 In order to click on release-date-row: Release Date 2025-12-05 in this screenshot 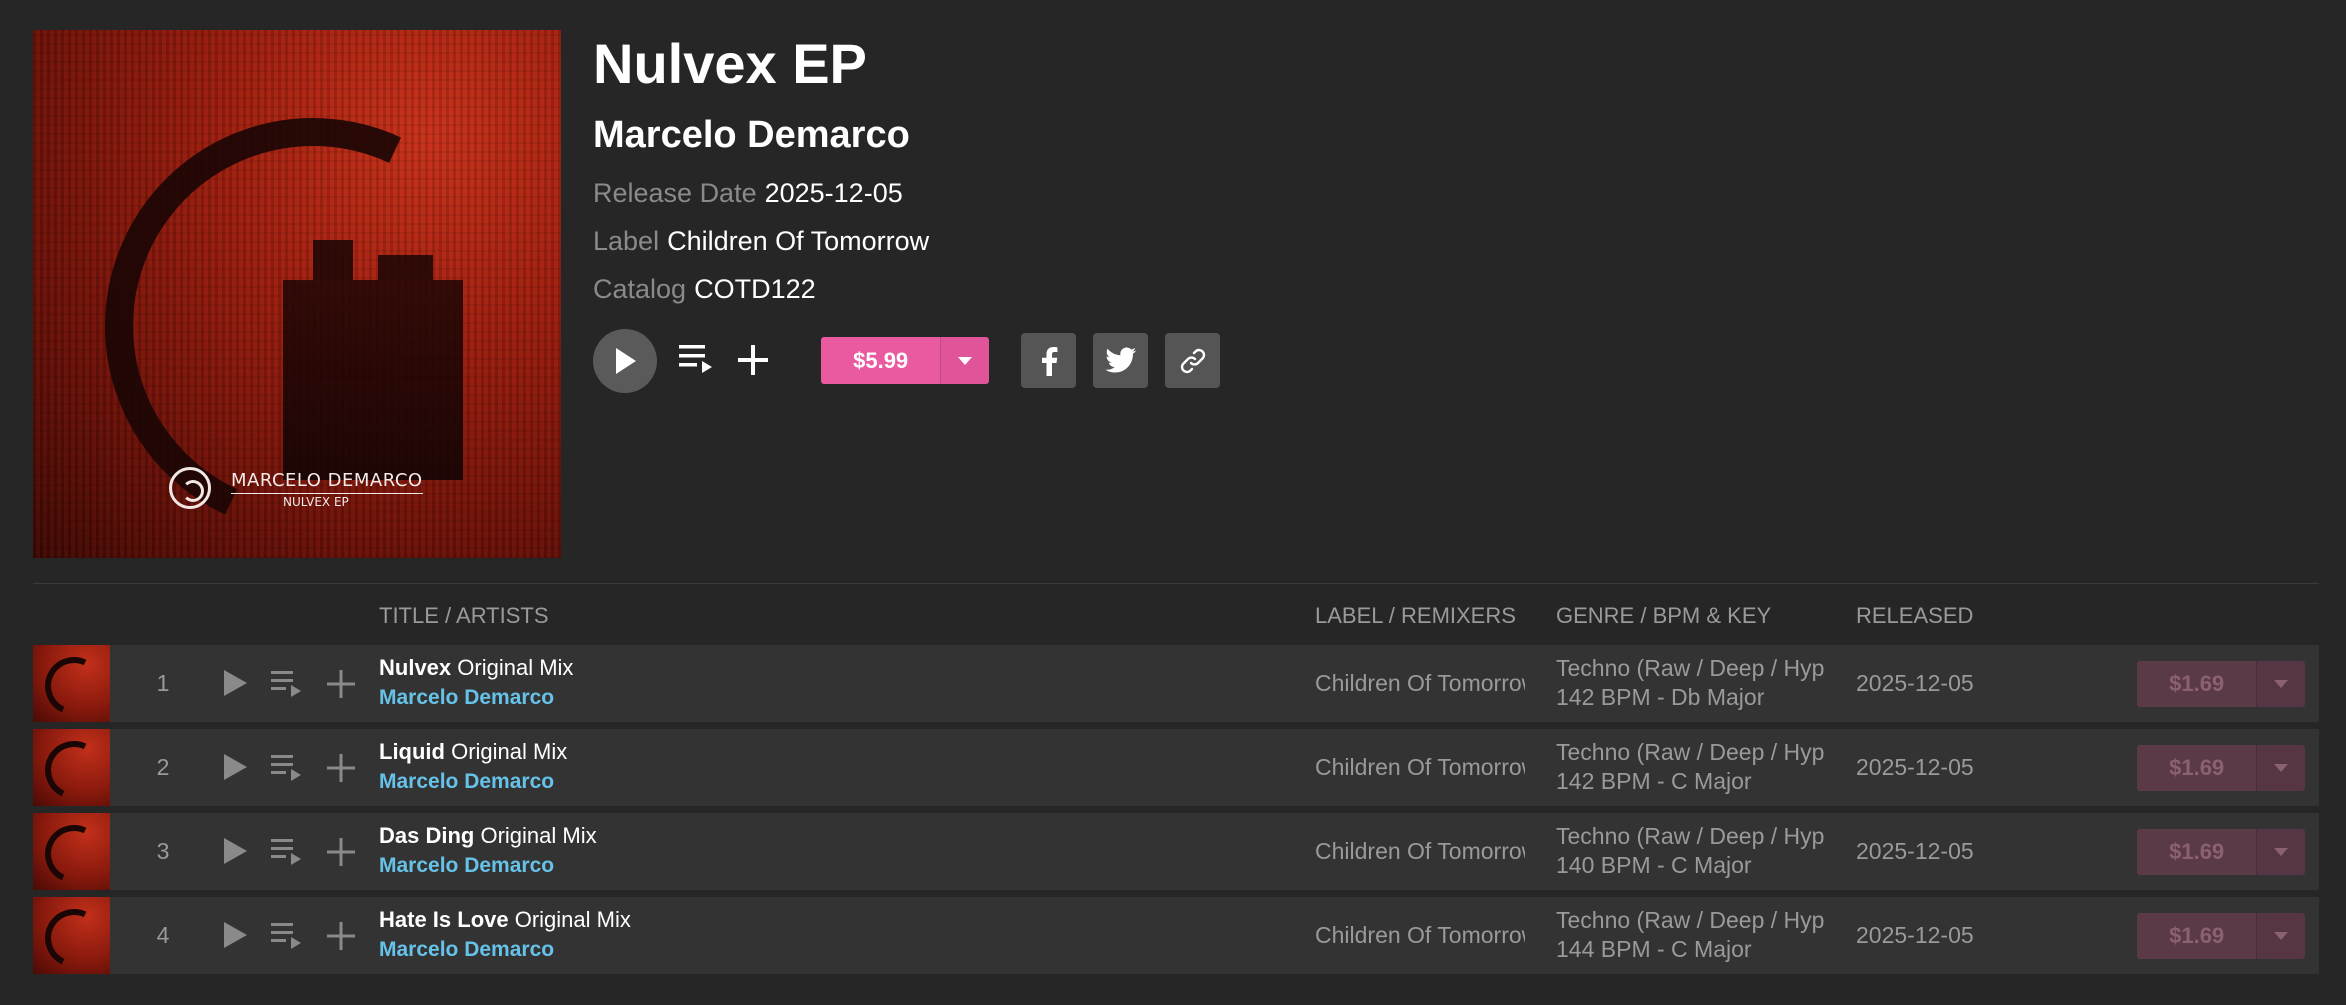, I will do `click(748, 193)`.